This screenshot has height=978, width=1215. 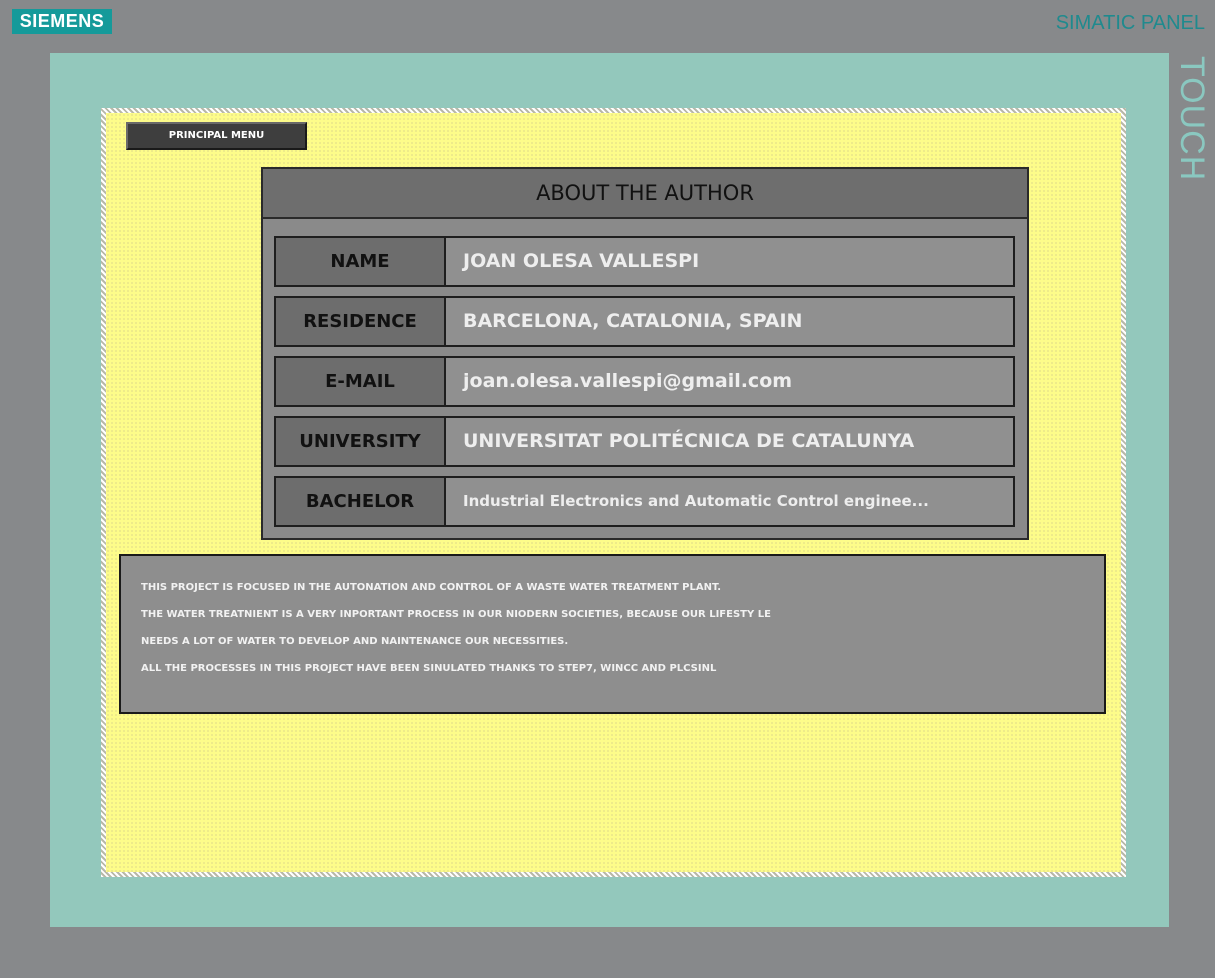 I want to click on row-value-email: joan.olesa.vallespi@gmail.com, so click(x=628, y=381).